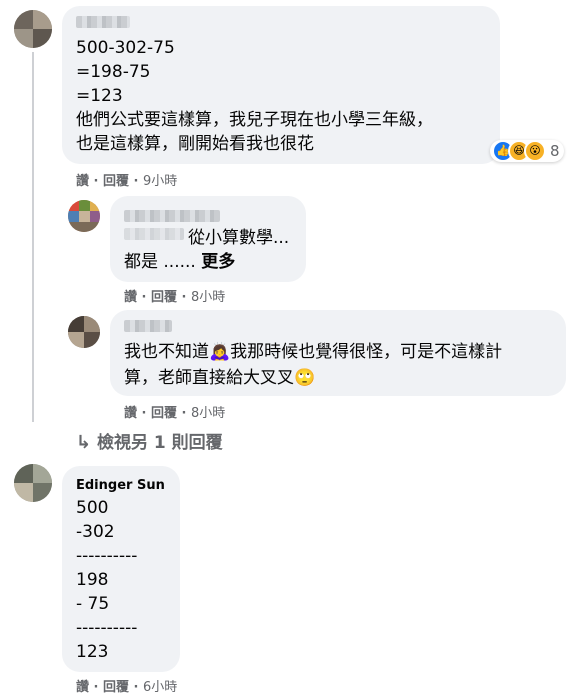 This screenshot has width=584, height=697. I want to click on comment-line: 都是 ...... 更多, so click(179, 262).